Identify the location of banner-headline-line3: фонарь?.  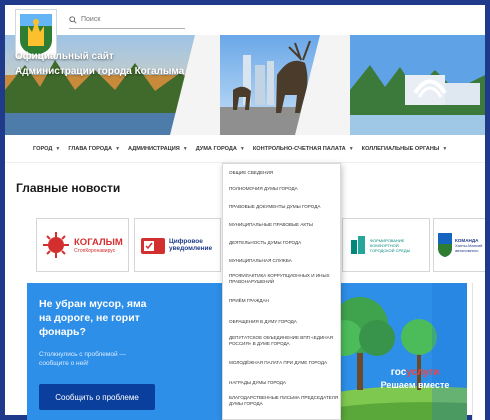
(62, 332).